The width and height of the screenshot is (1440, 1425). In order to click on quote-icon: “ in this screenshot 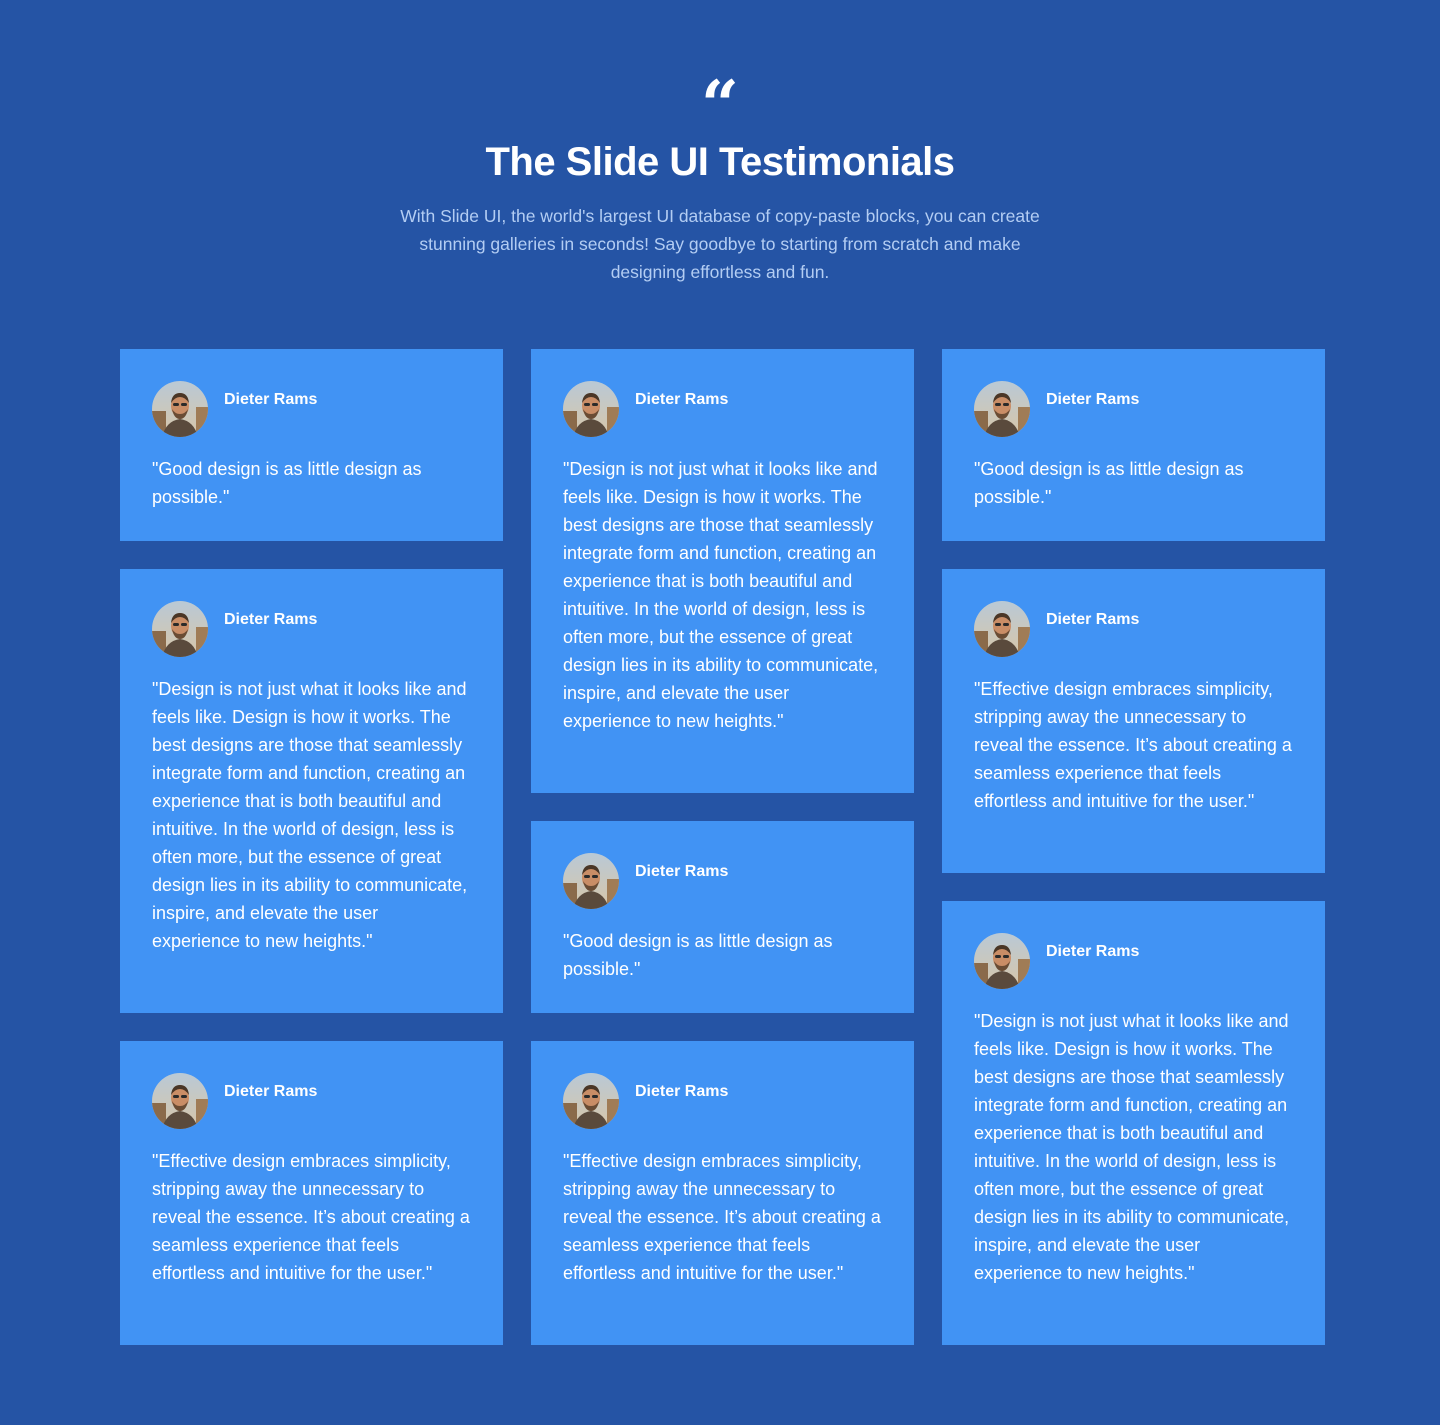, I will do `click(720, 94)`.